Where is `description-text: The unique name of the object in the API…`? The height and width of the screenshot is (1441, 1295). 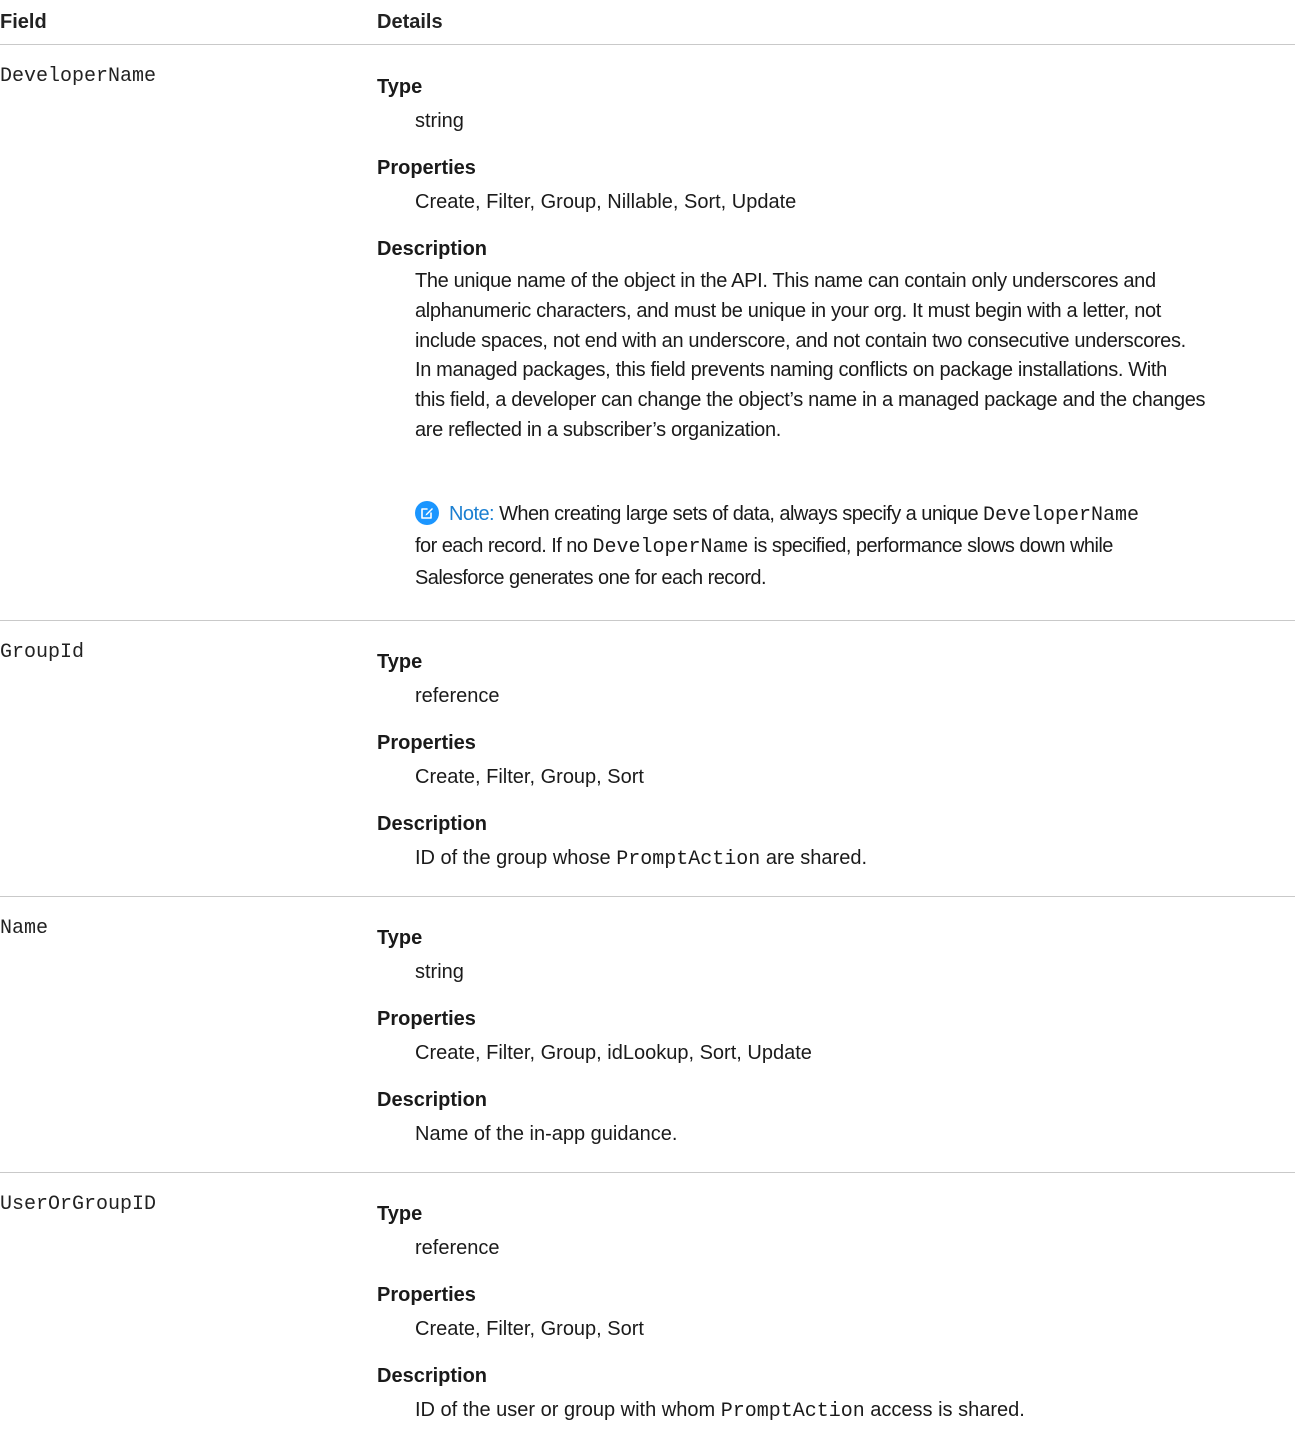 description-text: The unique name of the object in the API… is located at coordinates (810, 355).